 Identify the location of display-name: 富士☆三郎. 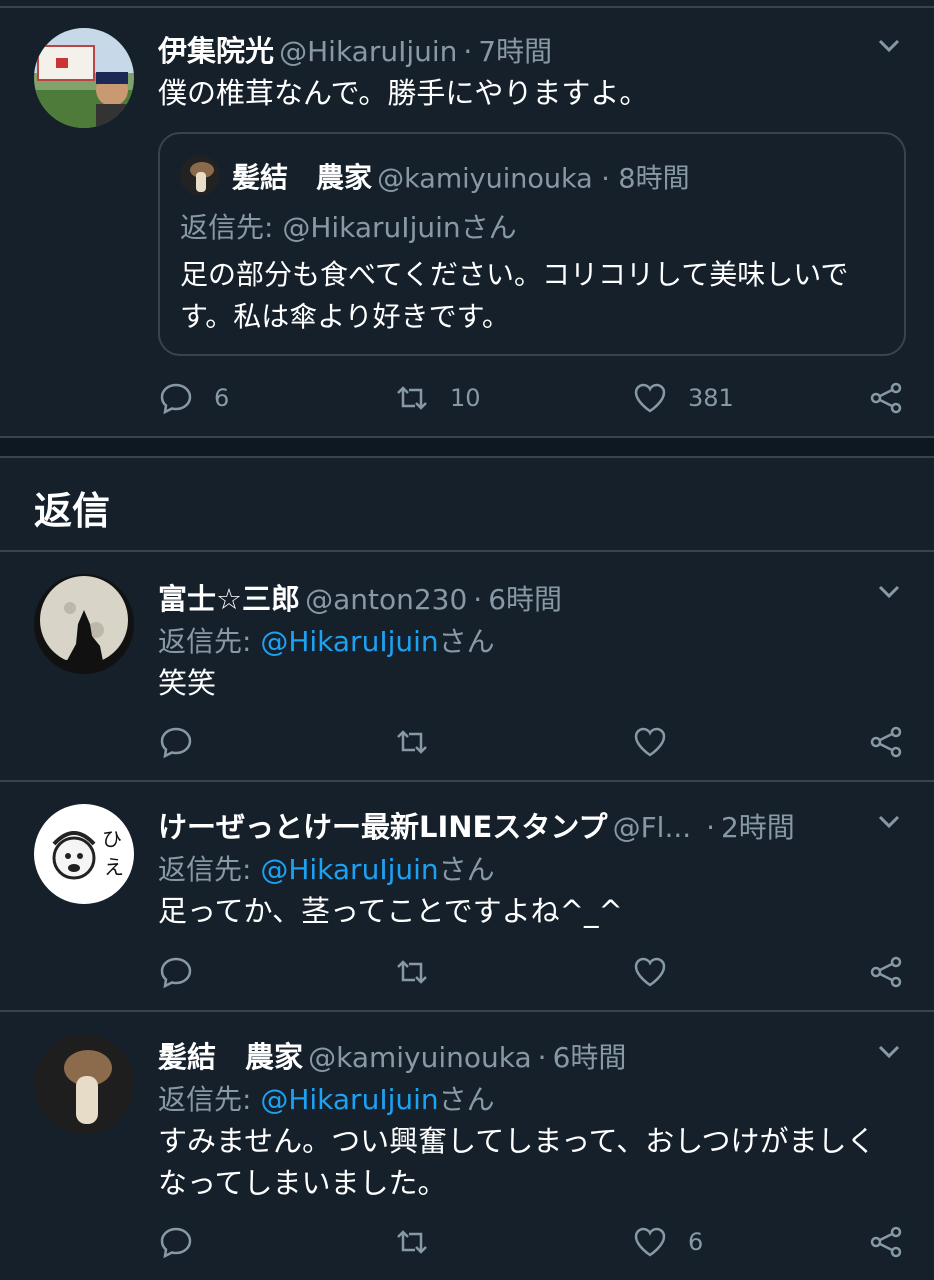
(229, 599).